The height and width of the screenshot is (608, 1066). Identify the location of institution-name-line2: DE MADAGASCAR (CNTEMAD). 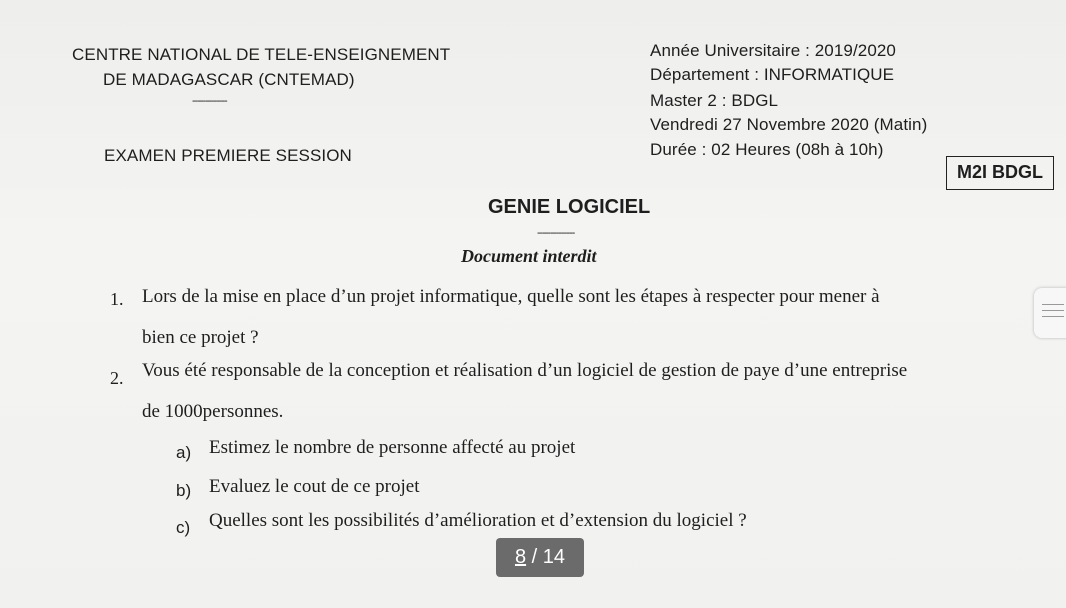
(229, 79).